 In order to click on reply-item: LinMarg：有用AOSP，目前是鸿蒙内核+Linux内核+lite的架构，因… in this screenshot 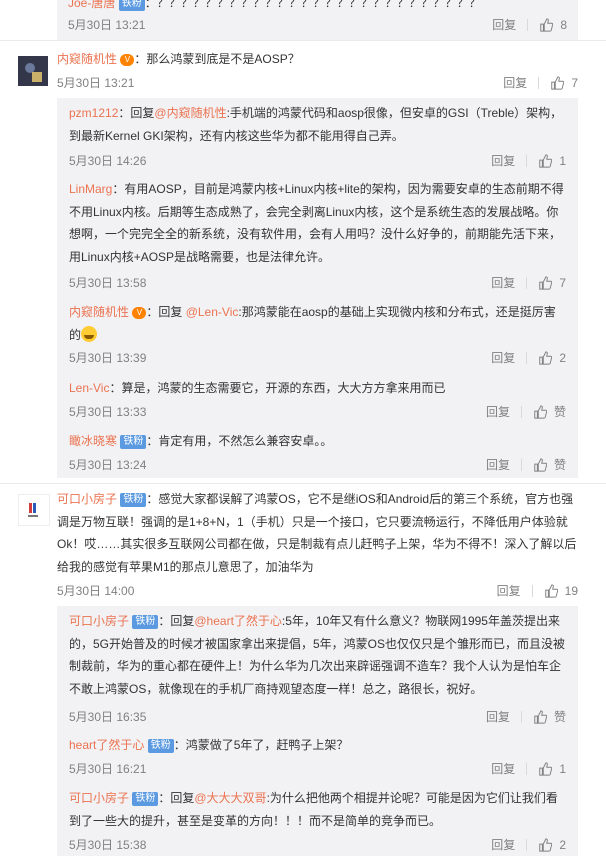, I will do `click(317, 237)`.